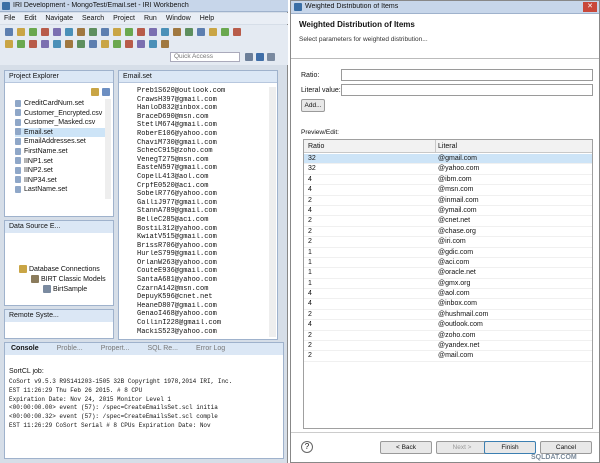 The image size is (600, 463). Describe the element at coordinates (457, 232) in the screenshot. I see `literal-cell: @chase.org` at that location.